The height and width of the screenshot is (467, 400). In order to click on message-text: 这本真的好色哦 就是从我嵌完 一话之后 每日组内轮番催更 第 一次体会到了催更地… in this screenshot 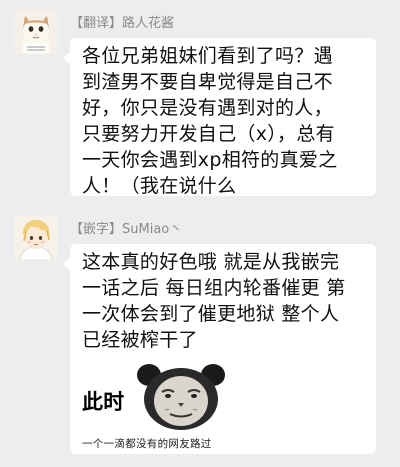, I will do `click(214, 301)`.